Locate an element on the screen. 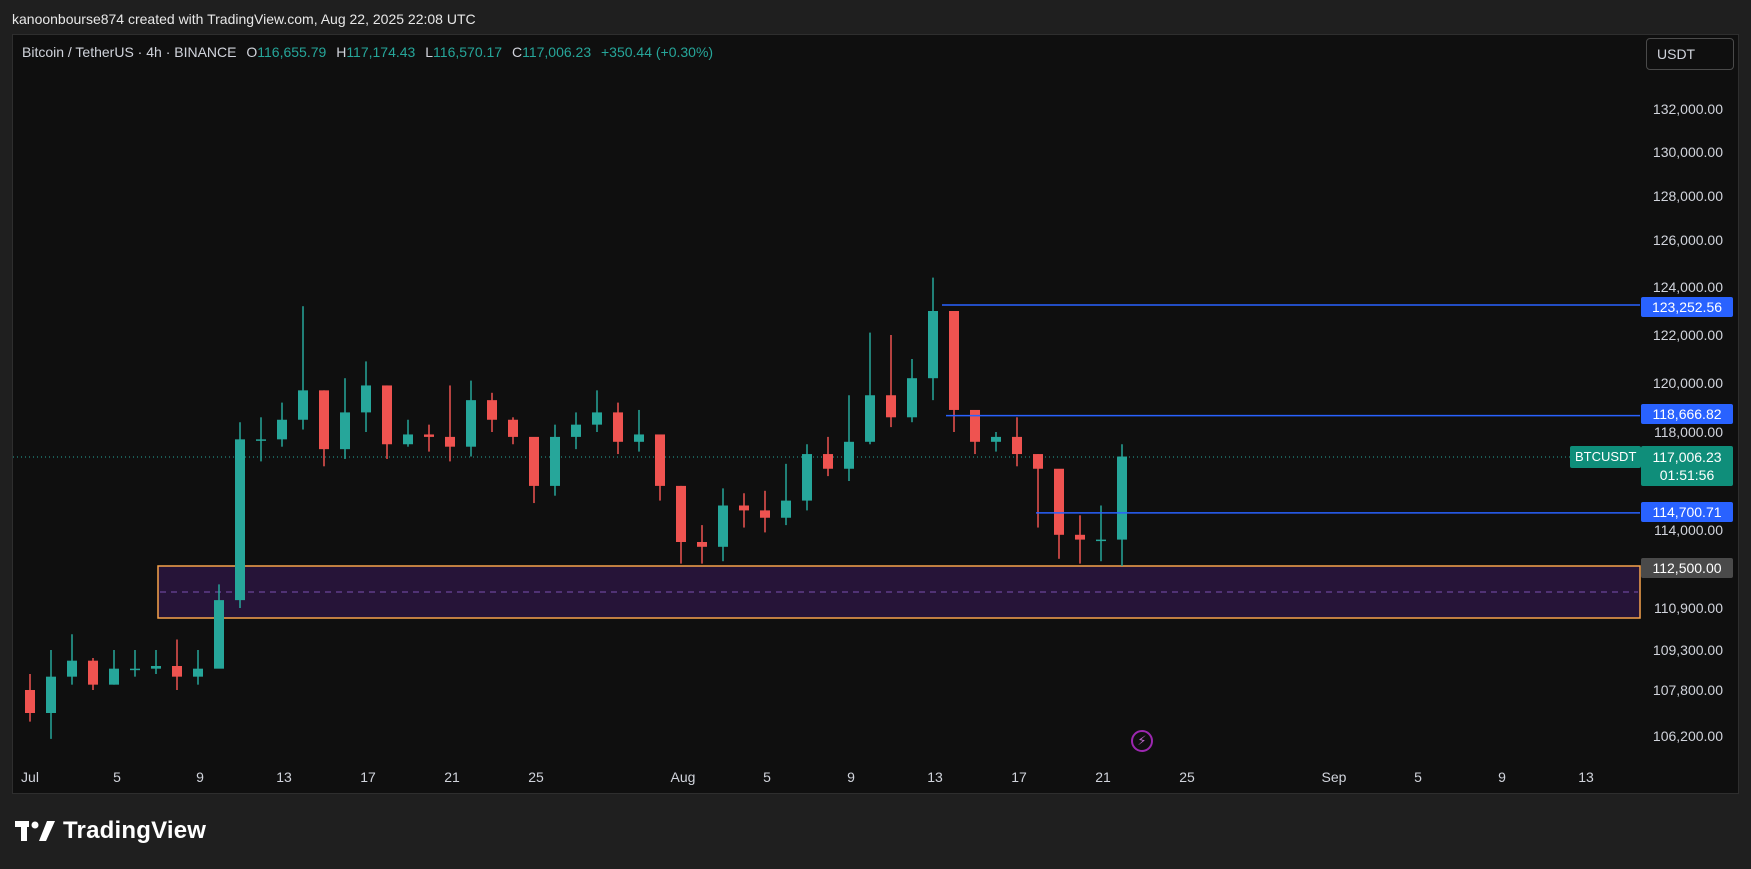  price-tick-label: 114,000.00 is located at coordinates (1688, 530).